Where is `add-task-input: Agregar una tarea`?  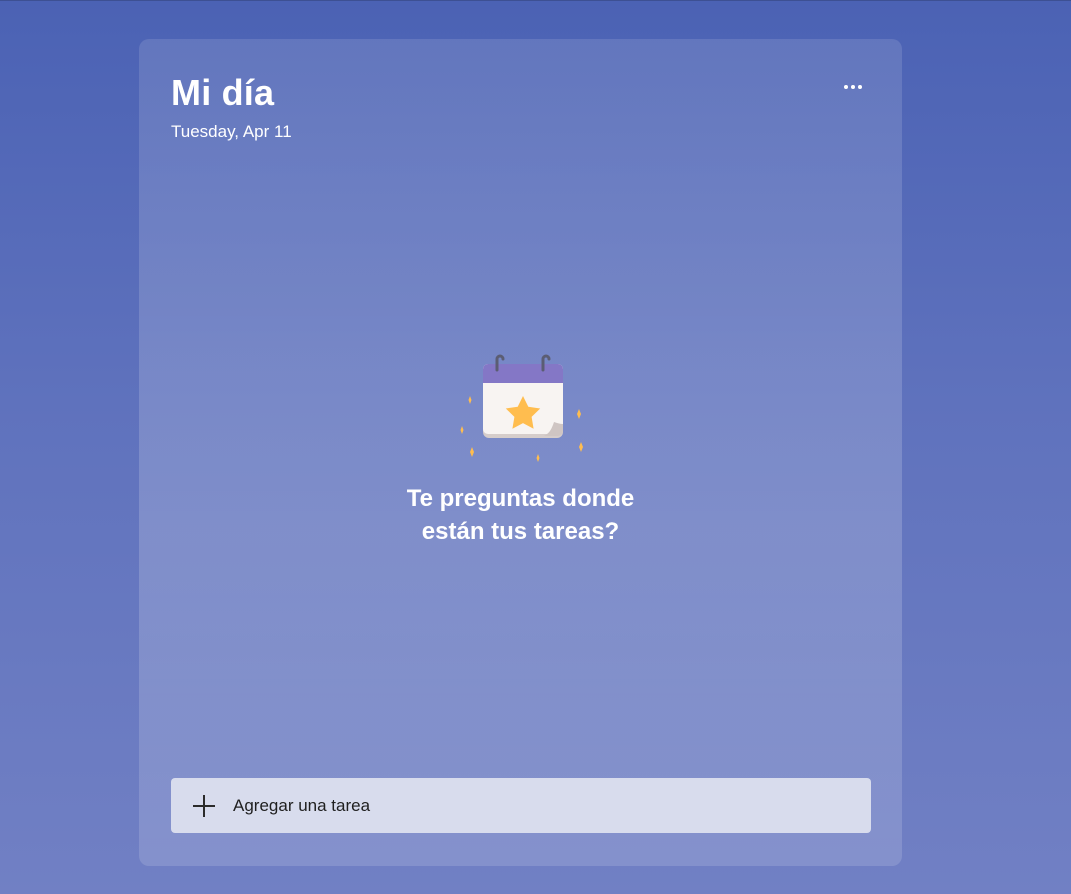 add-task-input: Agregar una tarea is located at coordinates (521, 805).